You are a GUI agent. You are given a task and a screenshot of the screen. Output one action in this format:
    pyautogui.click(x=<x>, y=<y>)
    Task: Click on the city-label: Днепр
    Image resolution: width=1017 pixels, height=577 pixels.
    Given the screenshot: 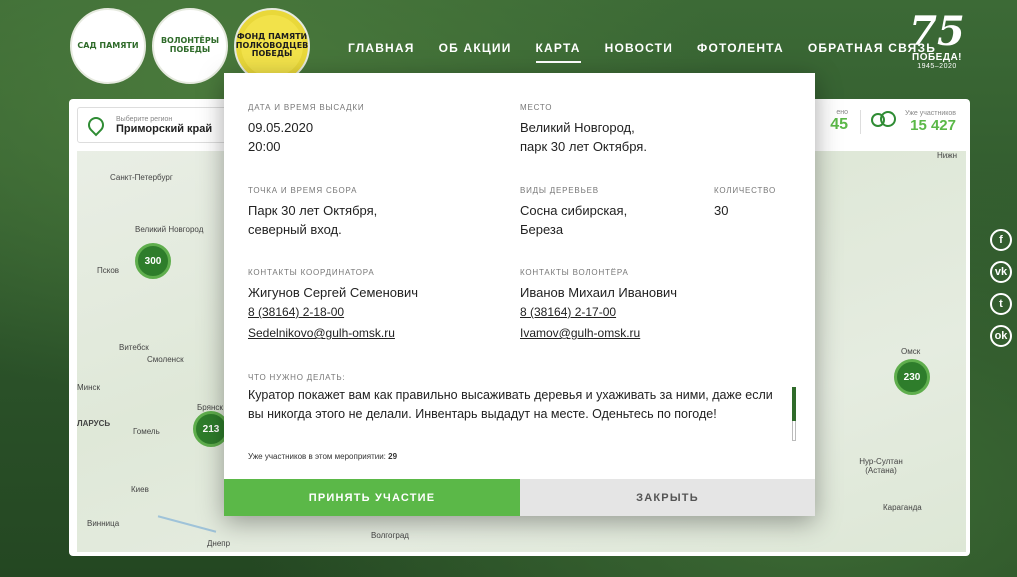 What is the action you would take?
    pyautogui.click(x=219, y=543)
    